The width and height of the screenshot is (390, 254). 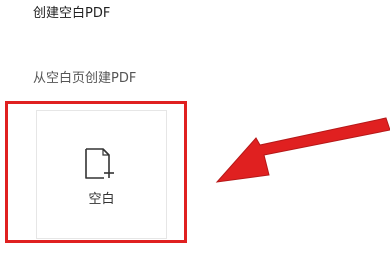 I want to click on section-label: 从空白页创建PDF, so click(x=85, y=78).